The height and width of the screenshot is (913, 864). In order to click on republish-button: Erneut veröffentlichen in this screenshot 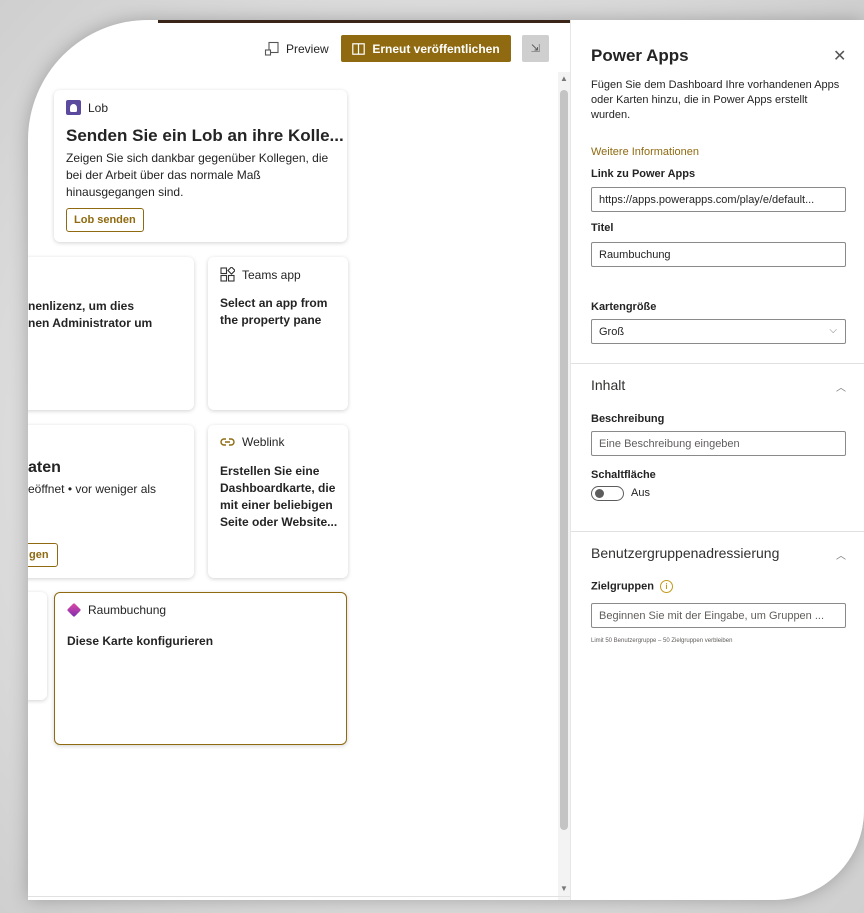, I will do `click(426, 48)`.